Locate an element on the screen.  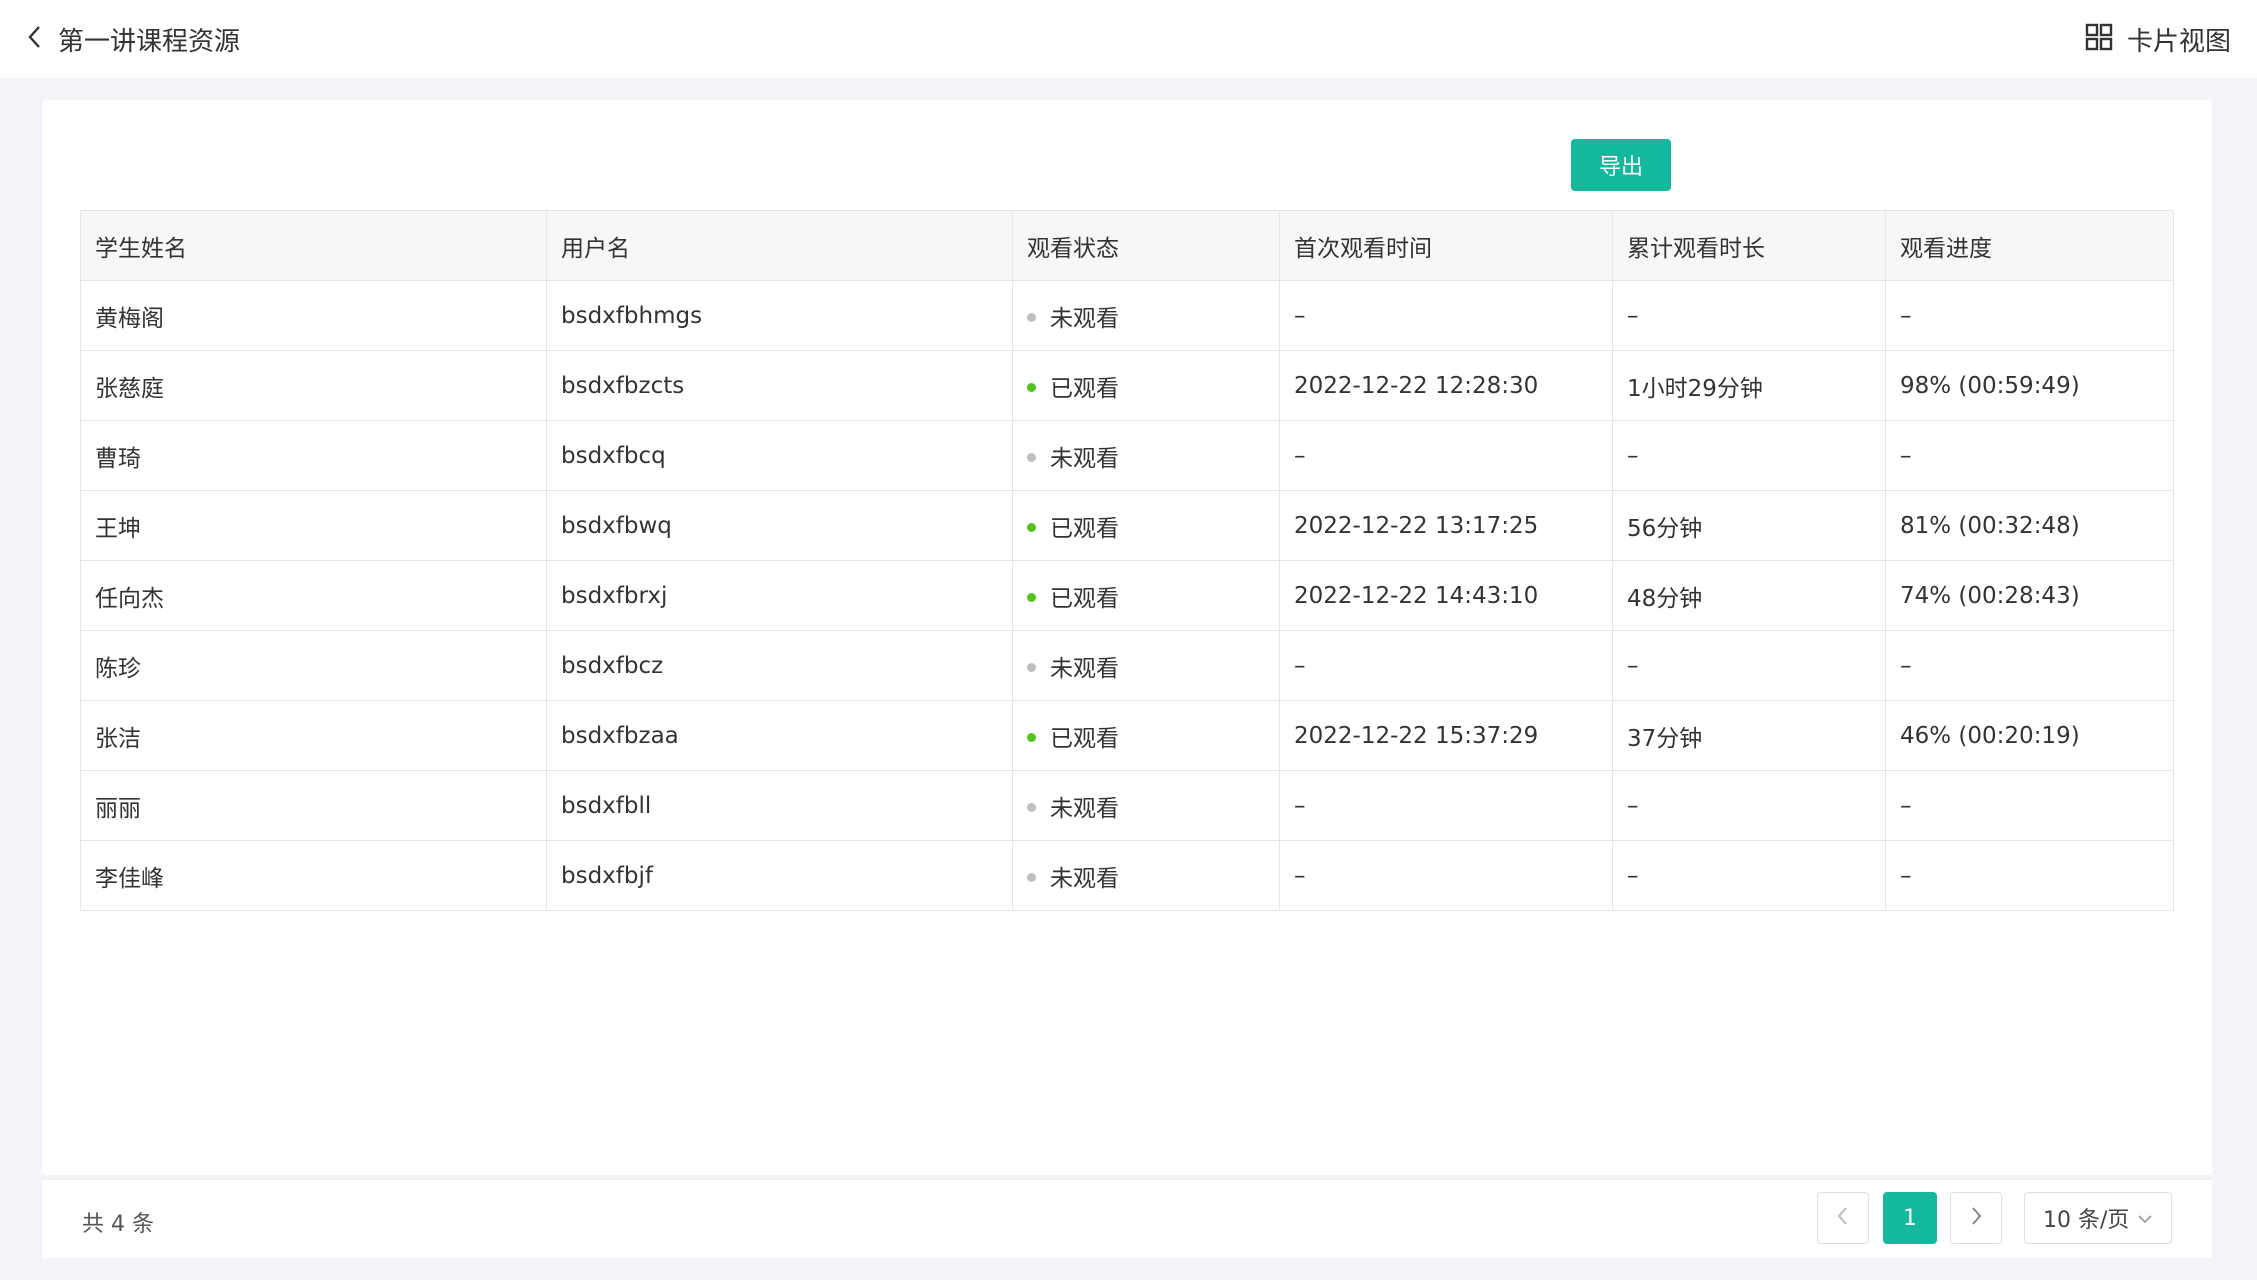
next-page-button is located at coordinates (1976, 1218).